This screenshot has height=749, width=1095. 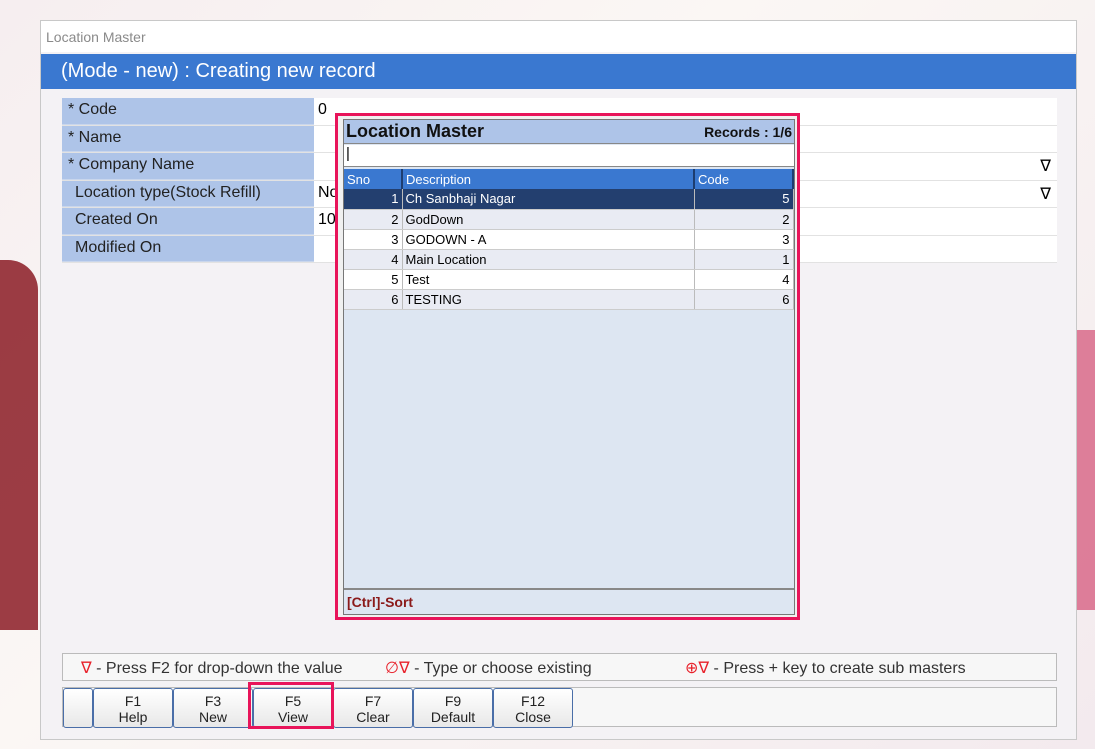 I want to click on column-code: Code, so click(x=744, y=179).